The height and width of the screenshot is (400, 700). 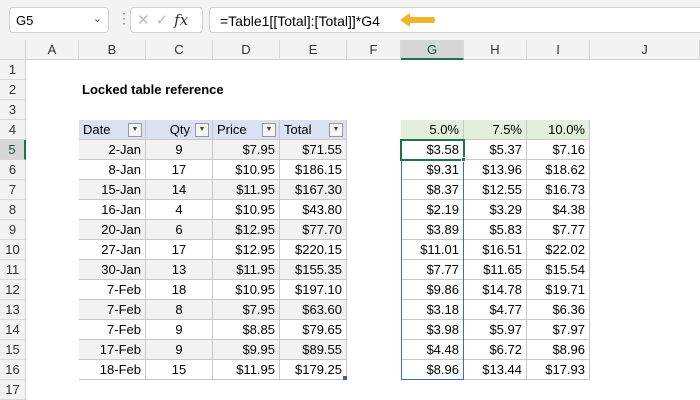 I want to click on table-resize-handle, so click(x=345, y=378).